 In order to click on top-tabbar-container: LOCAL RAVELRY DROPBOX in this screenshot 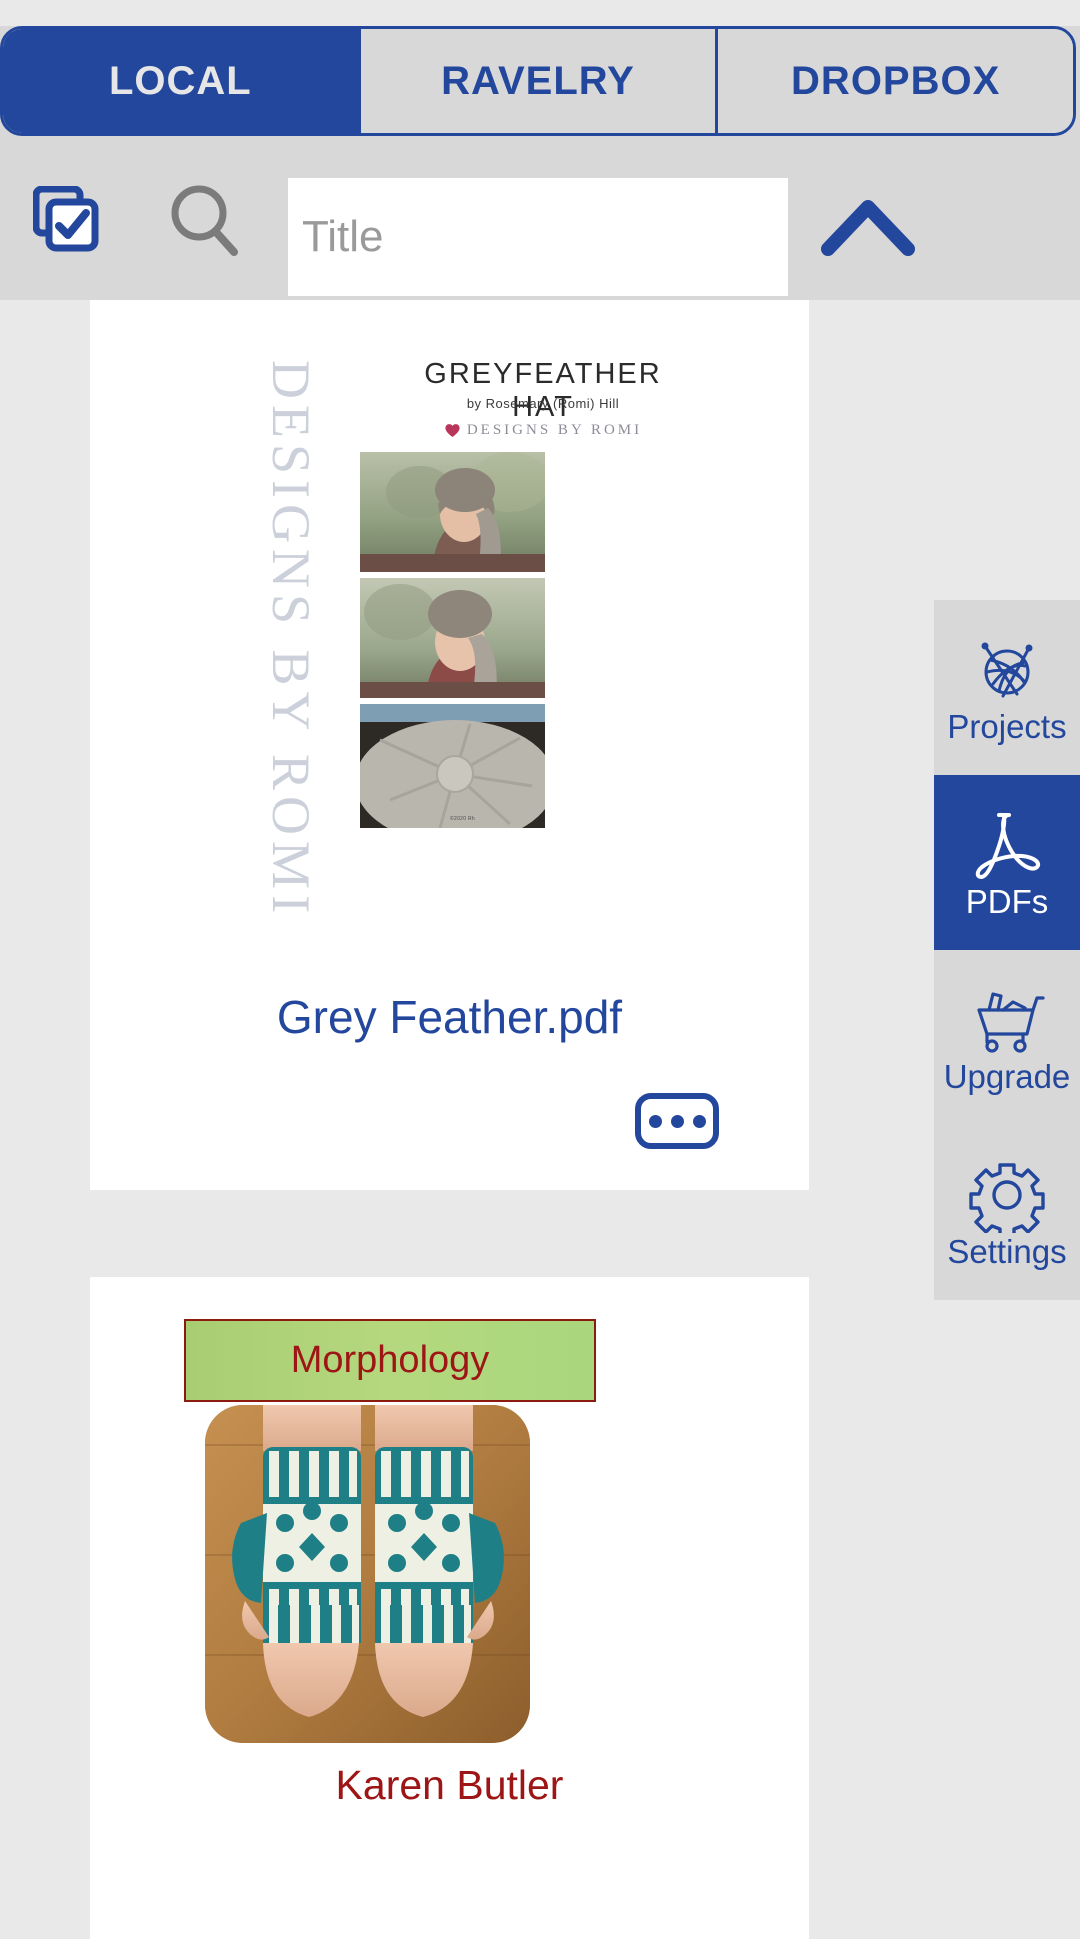, I will do `click(540, 81)`.